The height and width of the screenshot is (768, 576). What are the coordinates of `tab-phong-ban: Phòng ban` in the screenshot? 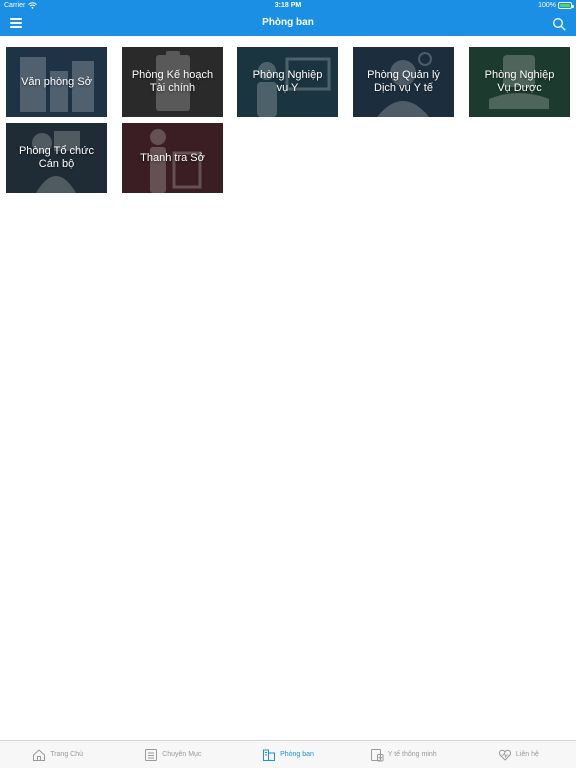 It's located at (287, 754).